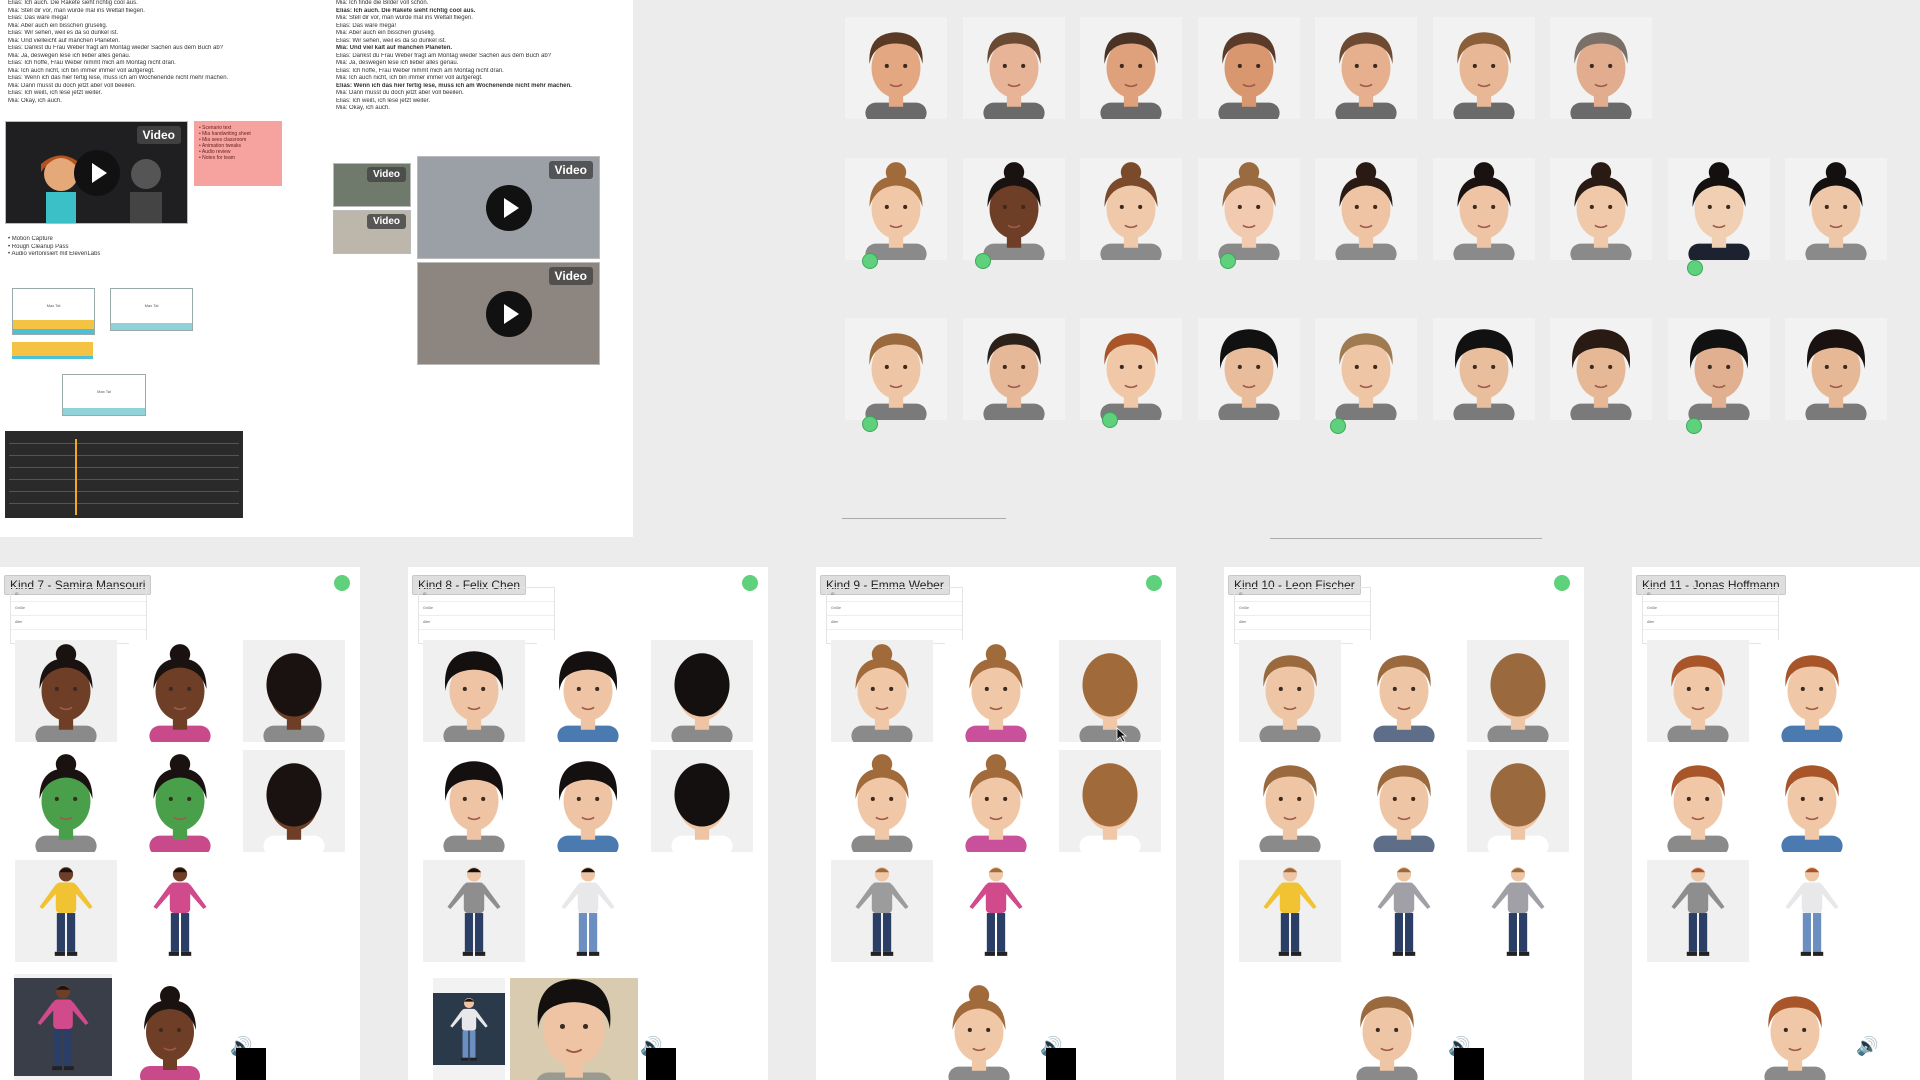  Describe the element at coordinates (124, 474) in the screenshot. I see `timeline-editor` at that location.